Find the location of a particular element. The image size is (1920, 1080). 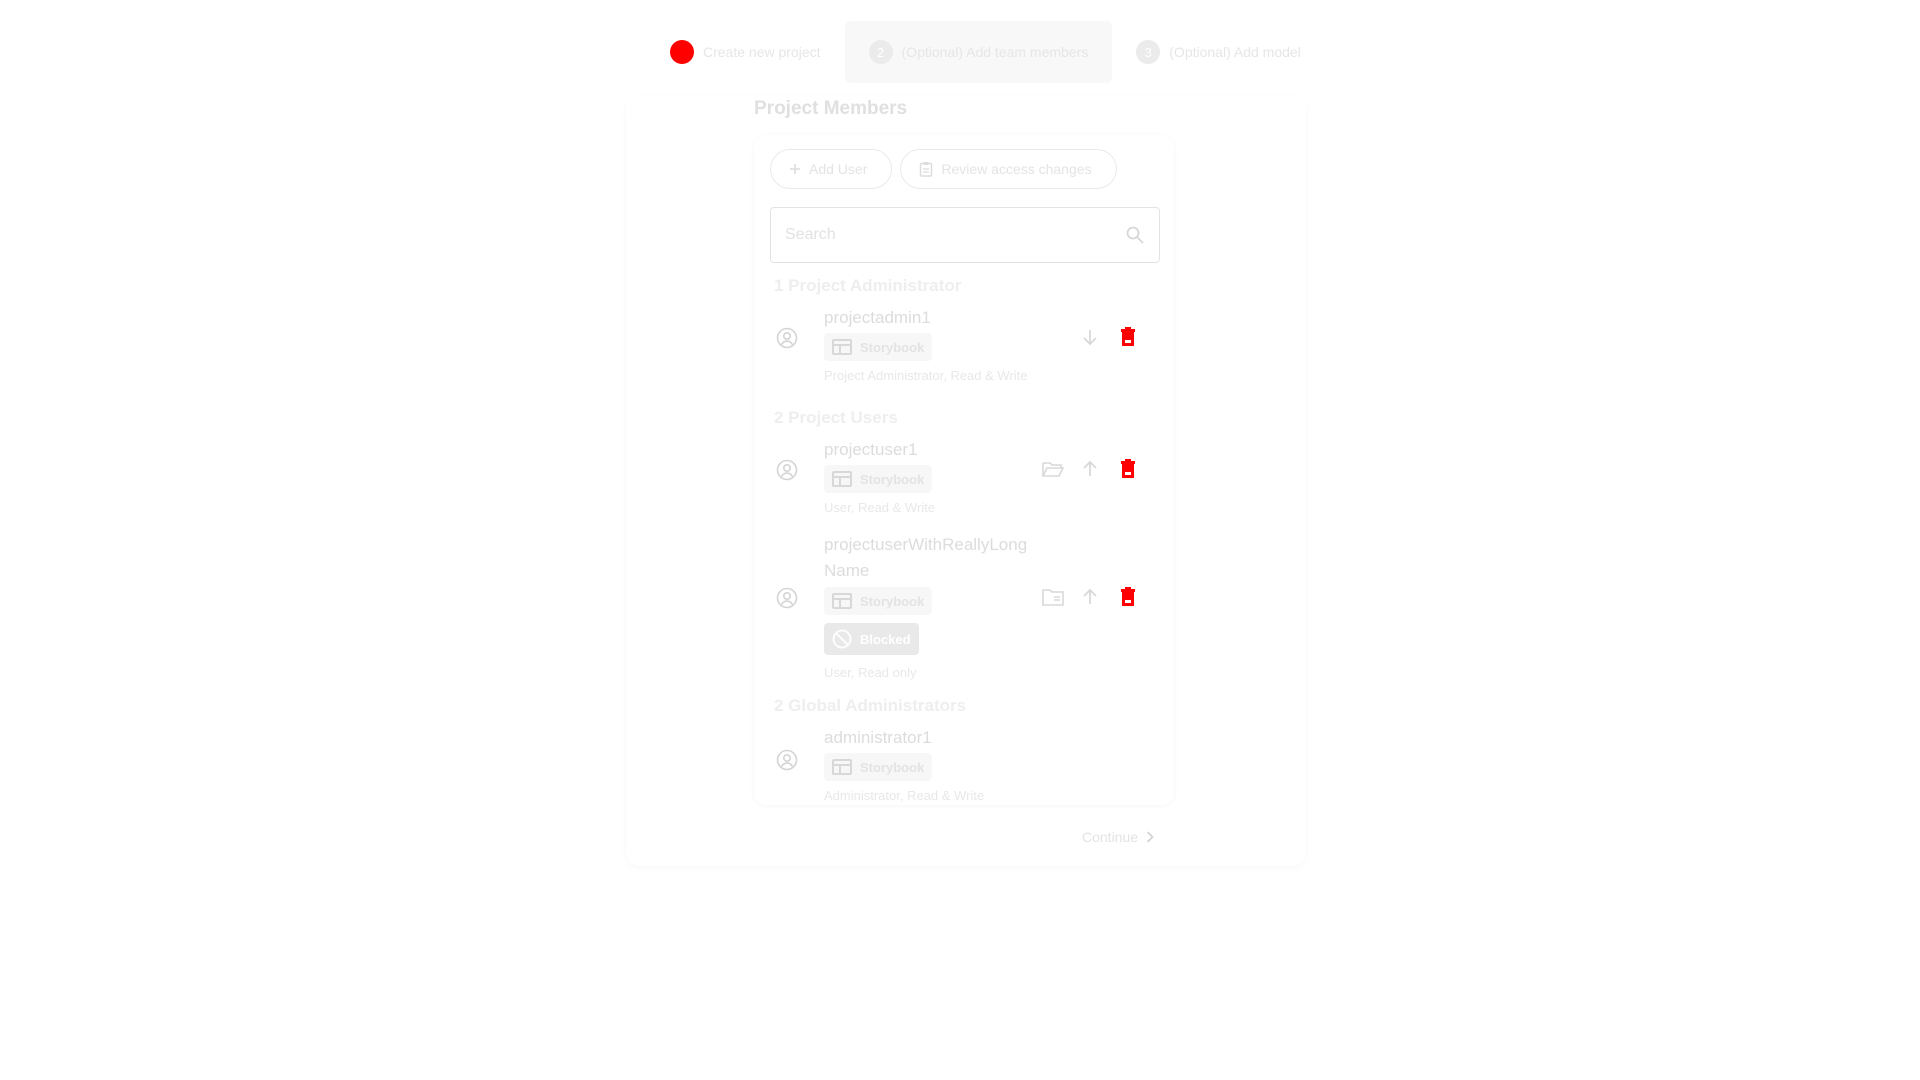

member-role: User, Read only is located at coordinates (870, 672).